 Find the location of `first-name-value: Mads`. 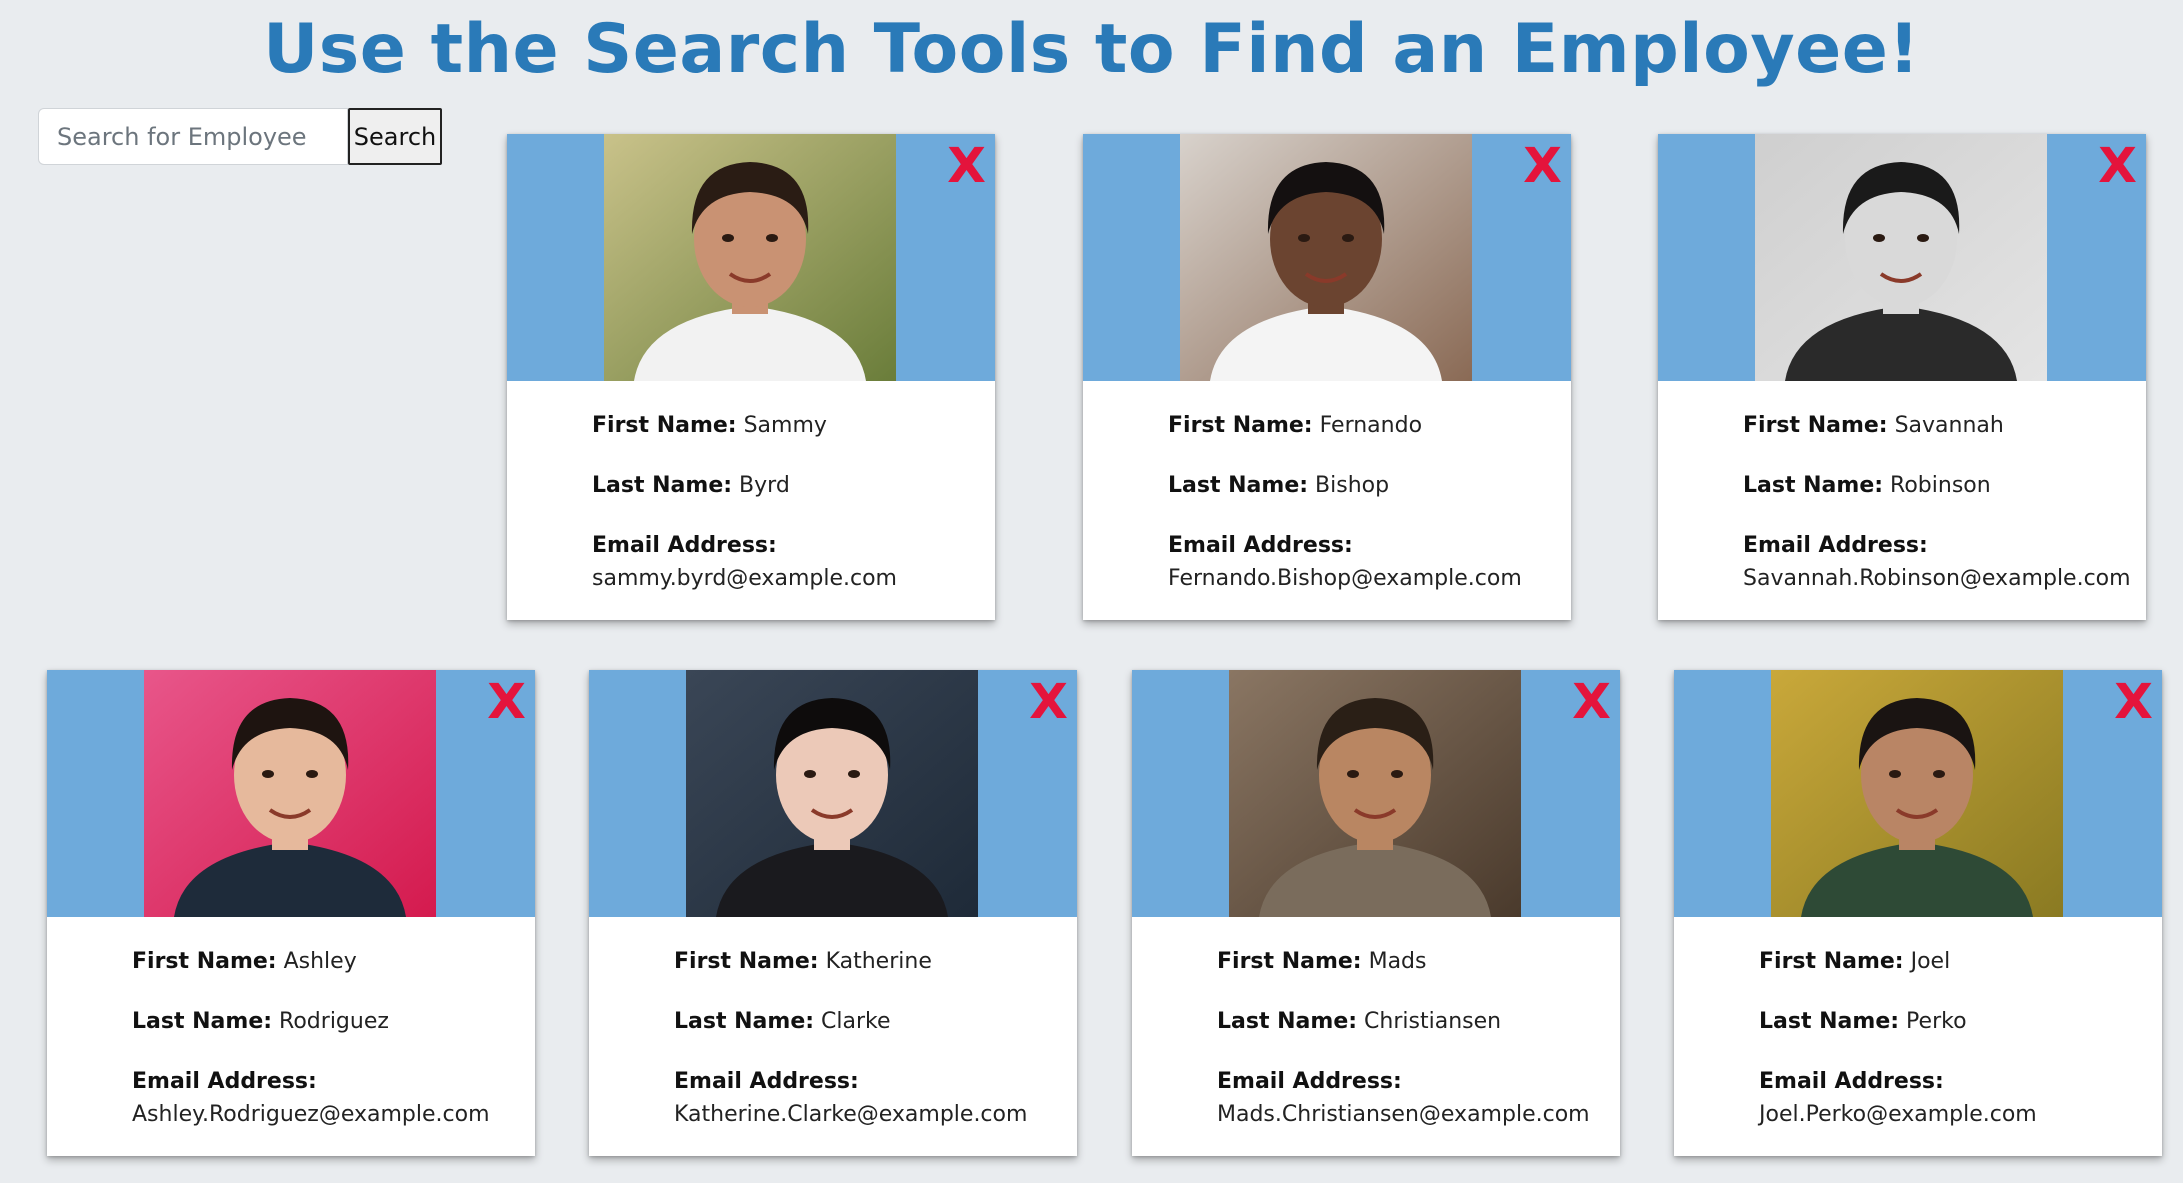

first-name-value: Mads is located at coordinates (1397, 961).